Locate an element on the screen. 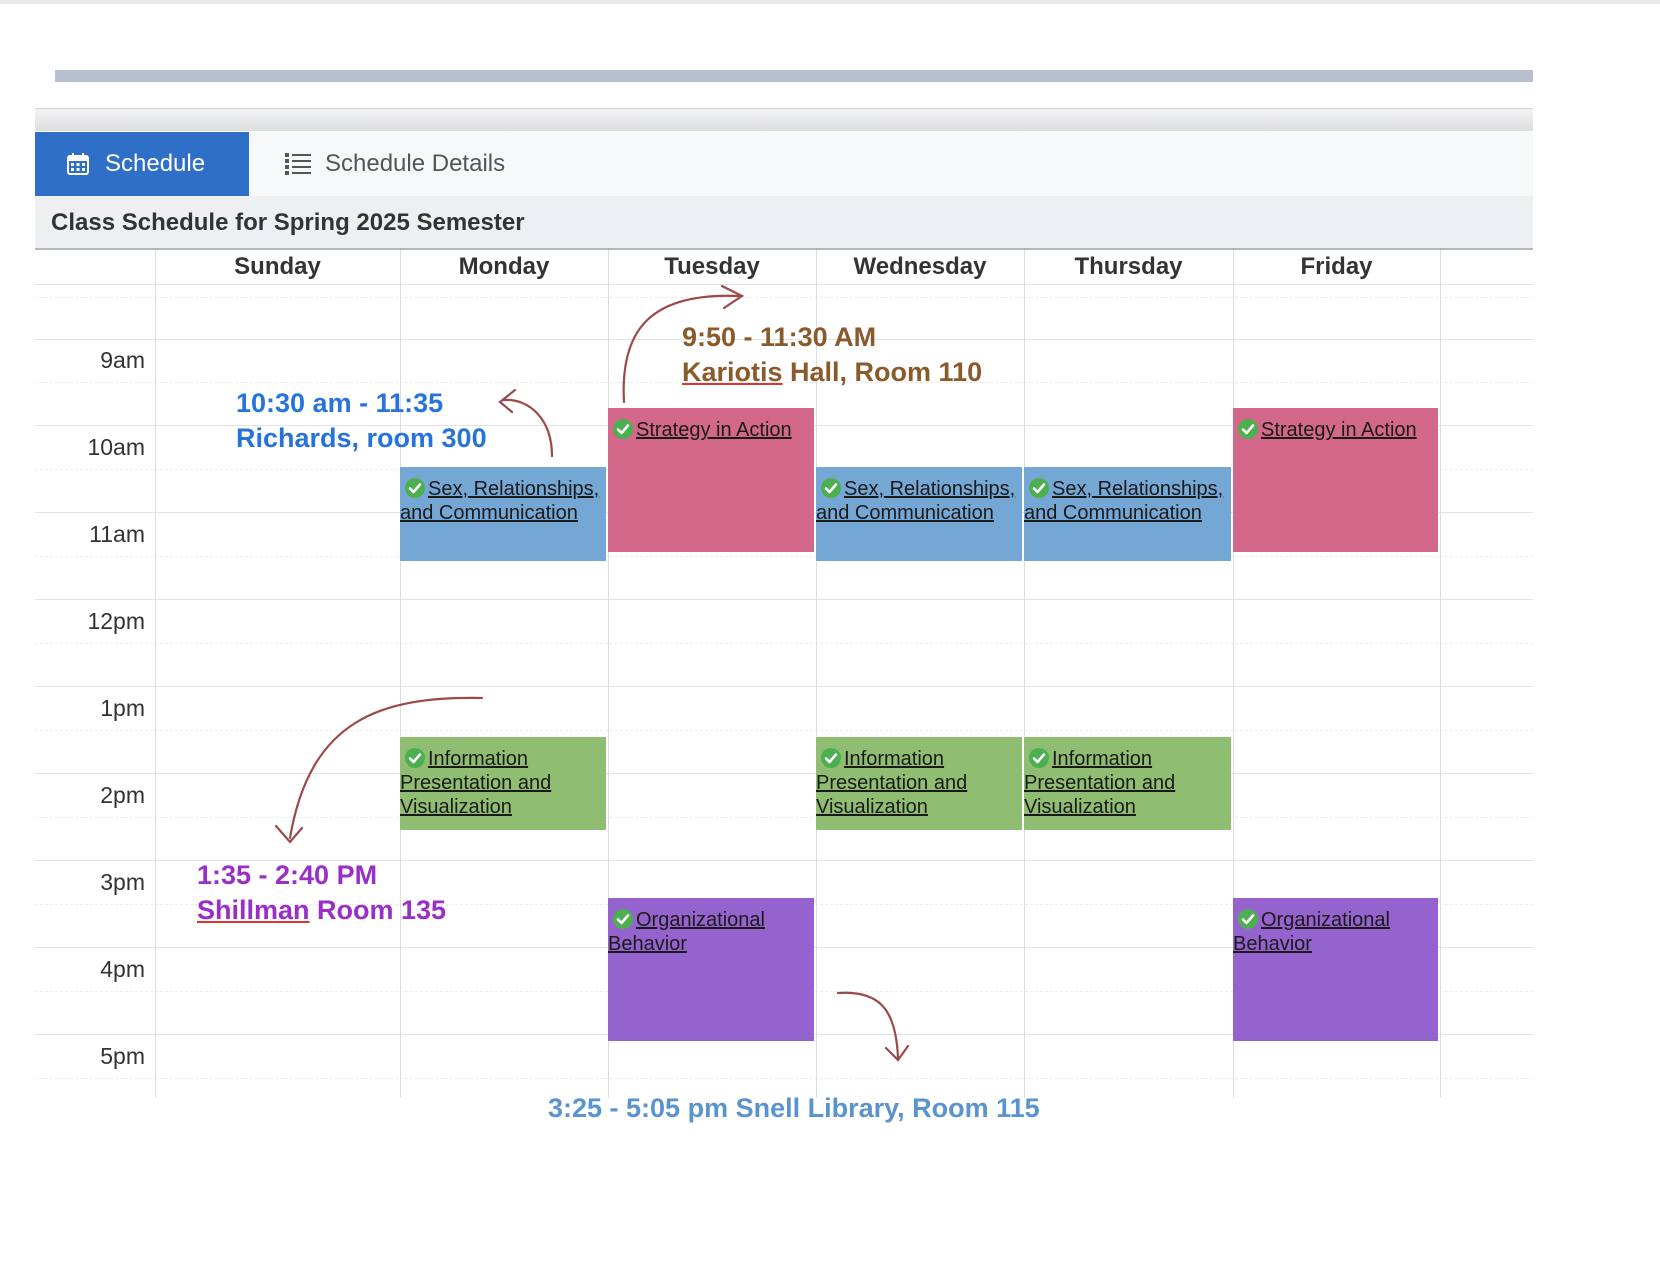 This screenshot has height=1264, width=1660. day-header-monday: Monday is located at coordinates (504, 266).